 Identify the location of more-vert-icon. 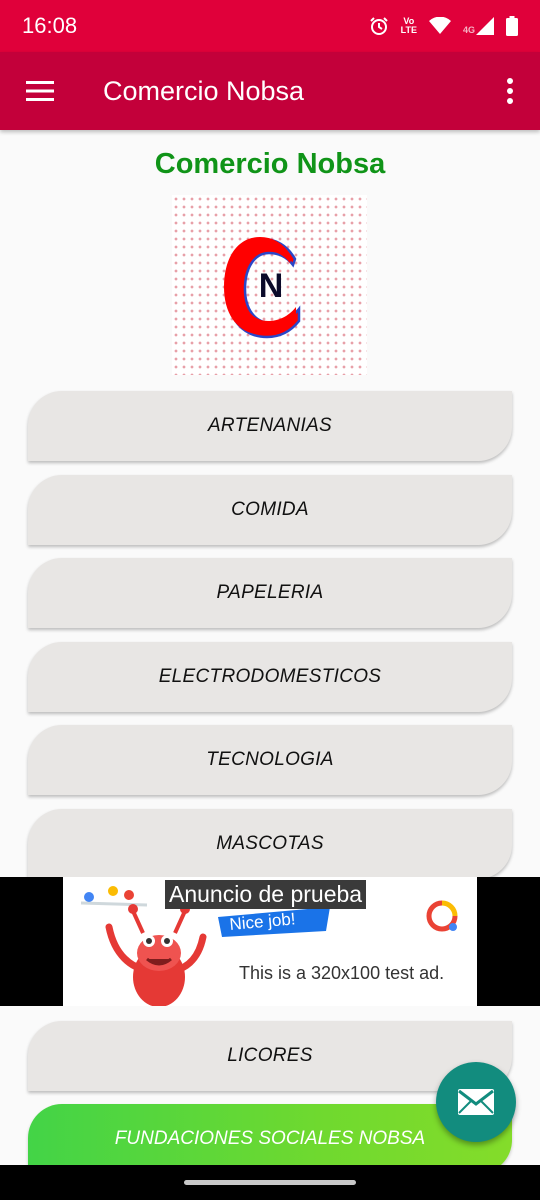
(510, 91).